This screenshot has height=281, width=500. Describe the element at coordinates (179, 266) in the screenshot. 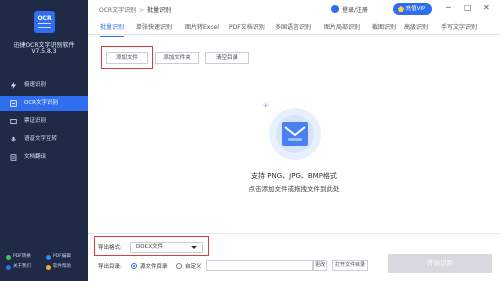

I see `radio-custom-dir` at that location.